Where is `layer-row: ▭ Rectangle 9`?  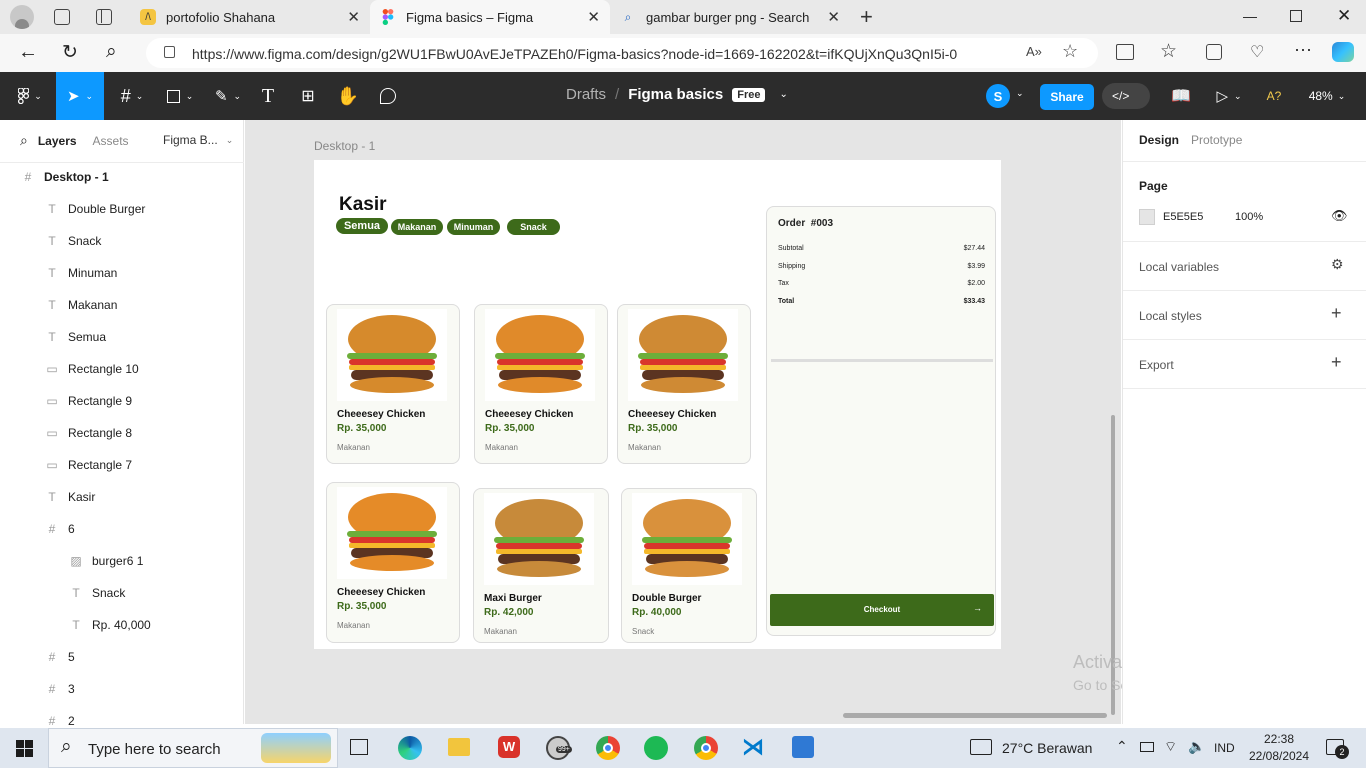
layer-row: ▭ Rectangle 9 is located at coordinates (122, 401).